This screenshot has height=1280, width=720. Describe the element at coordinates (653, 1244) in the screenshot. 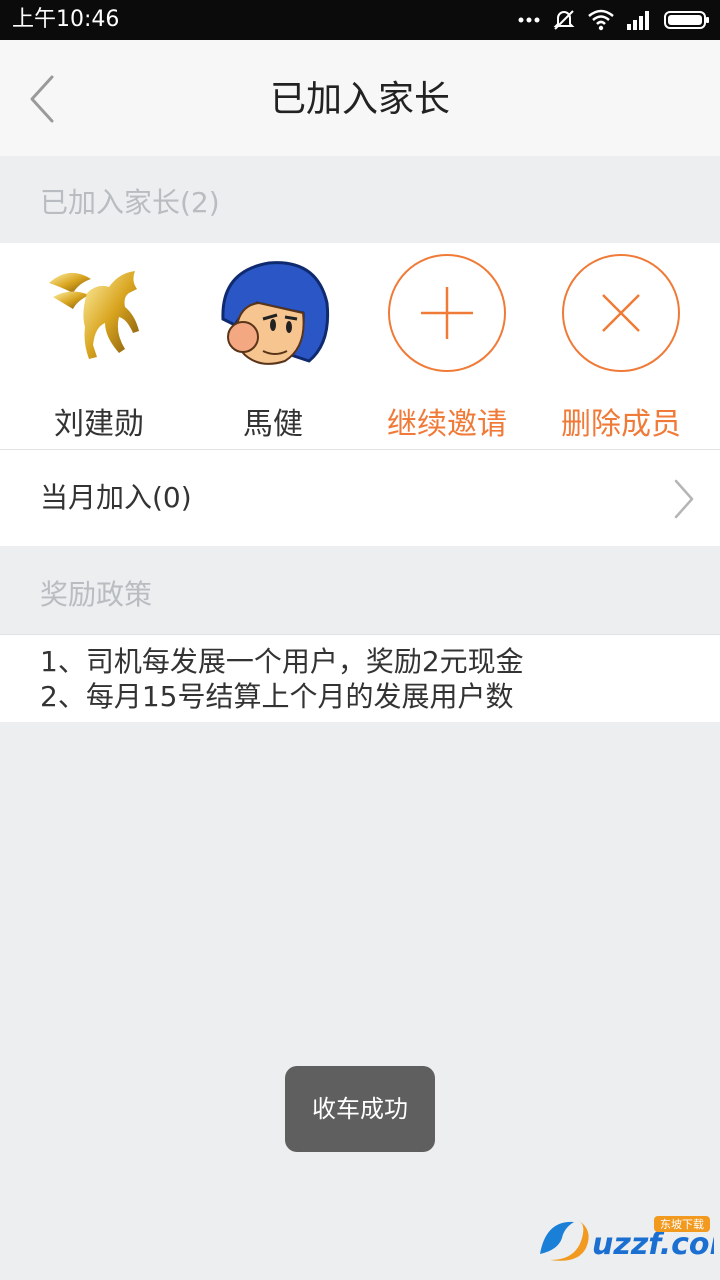

I see `svg-text: uzzf.com` at that location.